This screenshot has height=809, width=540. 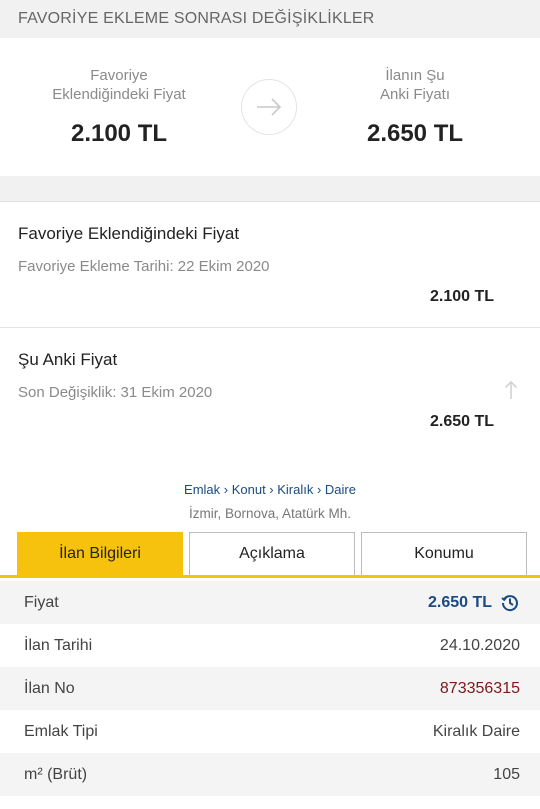 What do you see at coordinates (444, 554) in the screenshot?
I see `tab-konumu: Konumu` at bounding box center [444, 554].